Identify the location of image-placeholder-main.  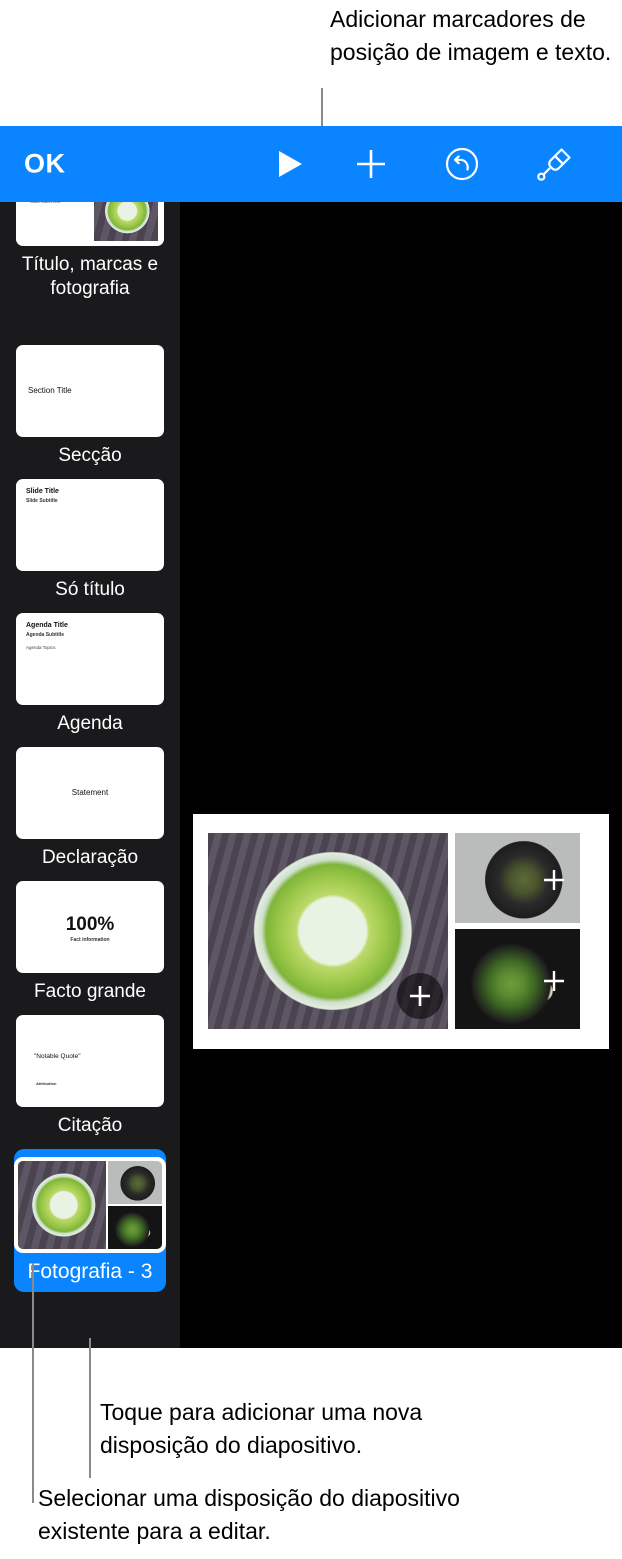
(328, 931).